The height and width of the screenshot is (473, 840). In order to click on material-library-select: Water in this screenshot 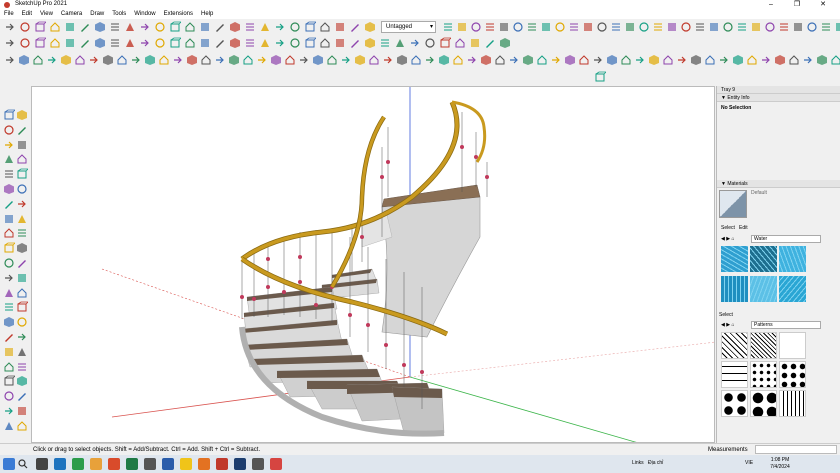, I will do `click(786, 239)`.